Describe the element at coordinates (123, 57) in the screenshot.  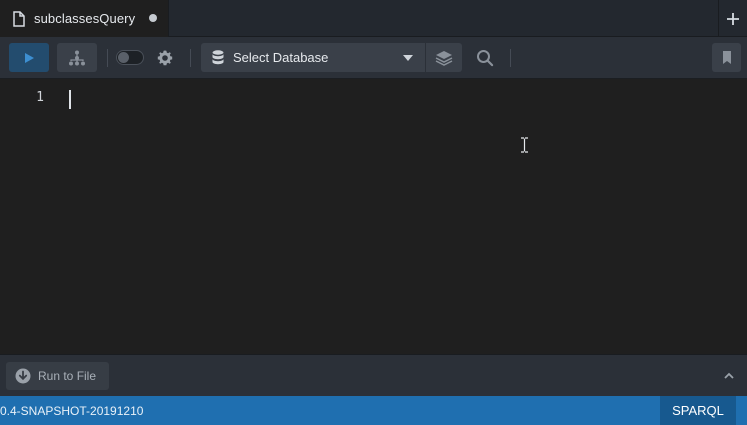
I see `toggle-knob` at that location.